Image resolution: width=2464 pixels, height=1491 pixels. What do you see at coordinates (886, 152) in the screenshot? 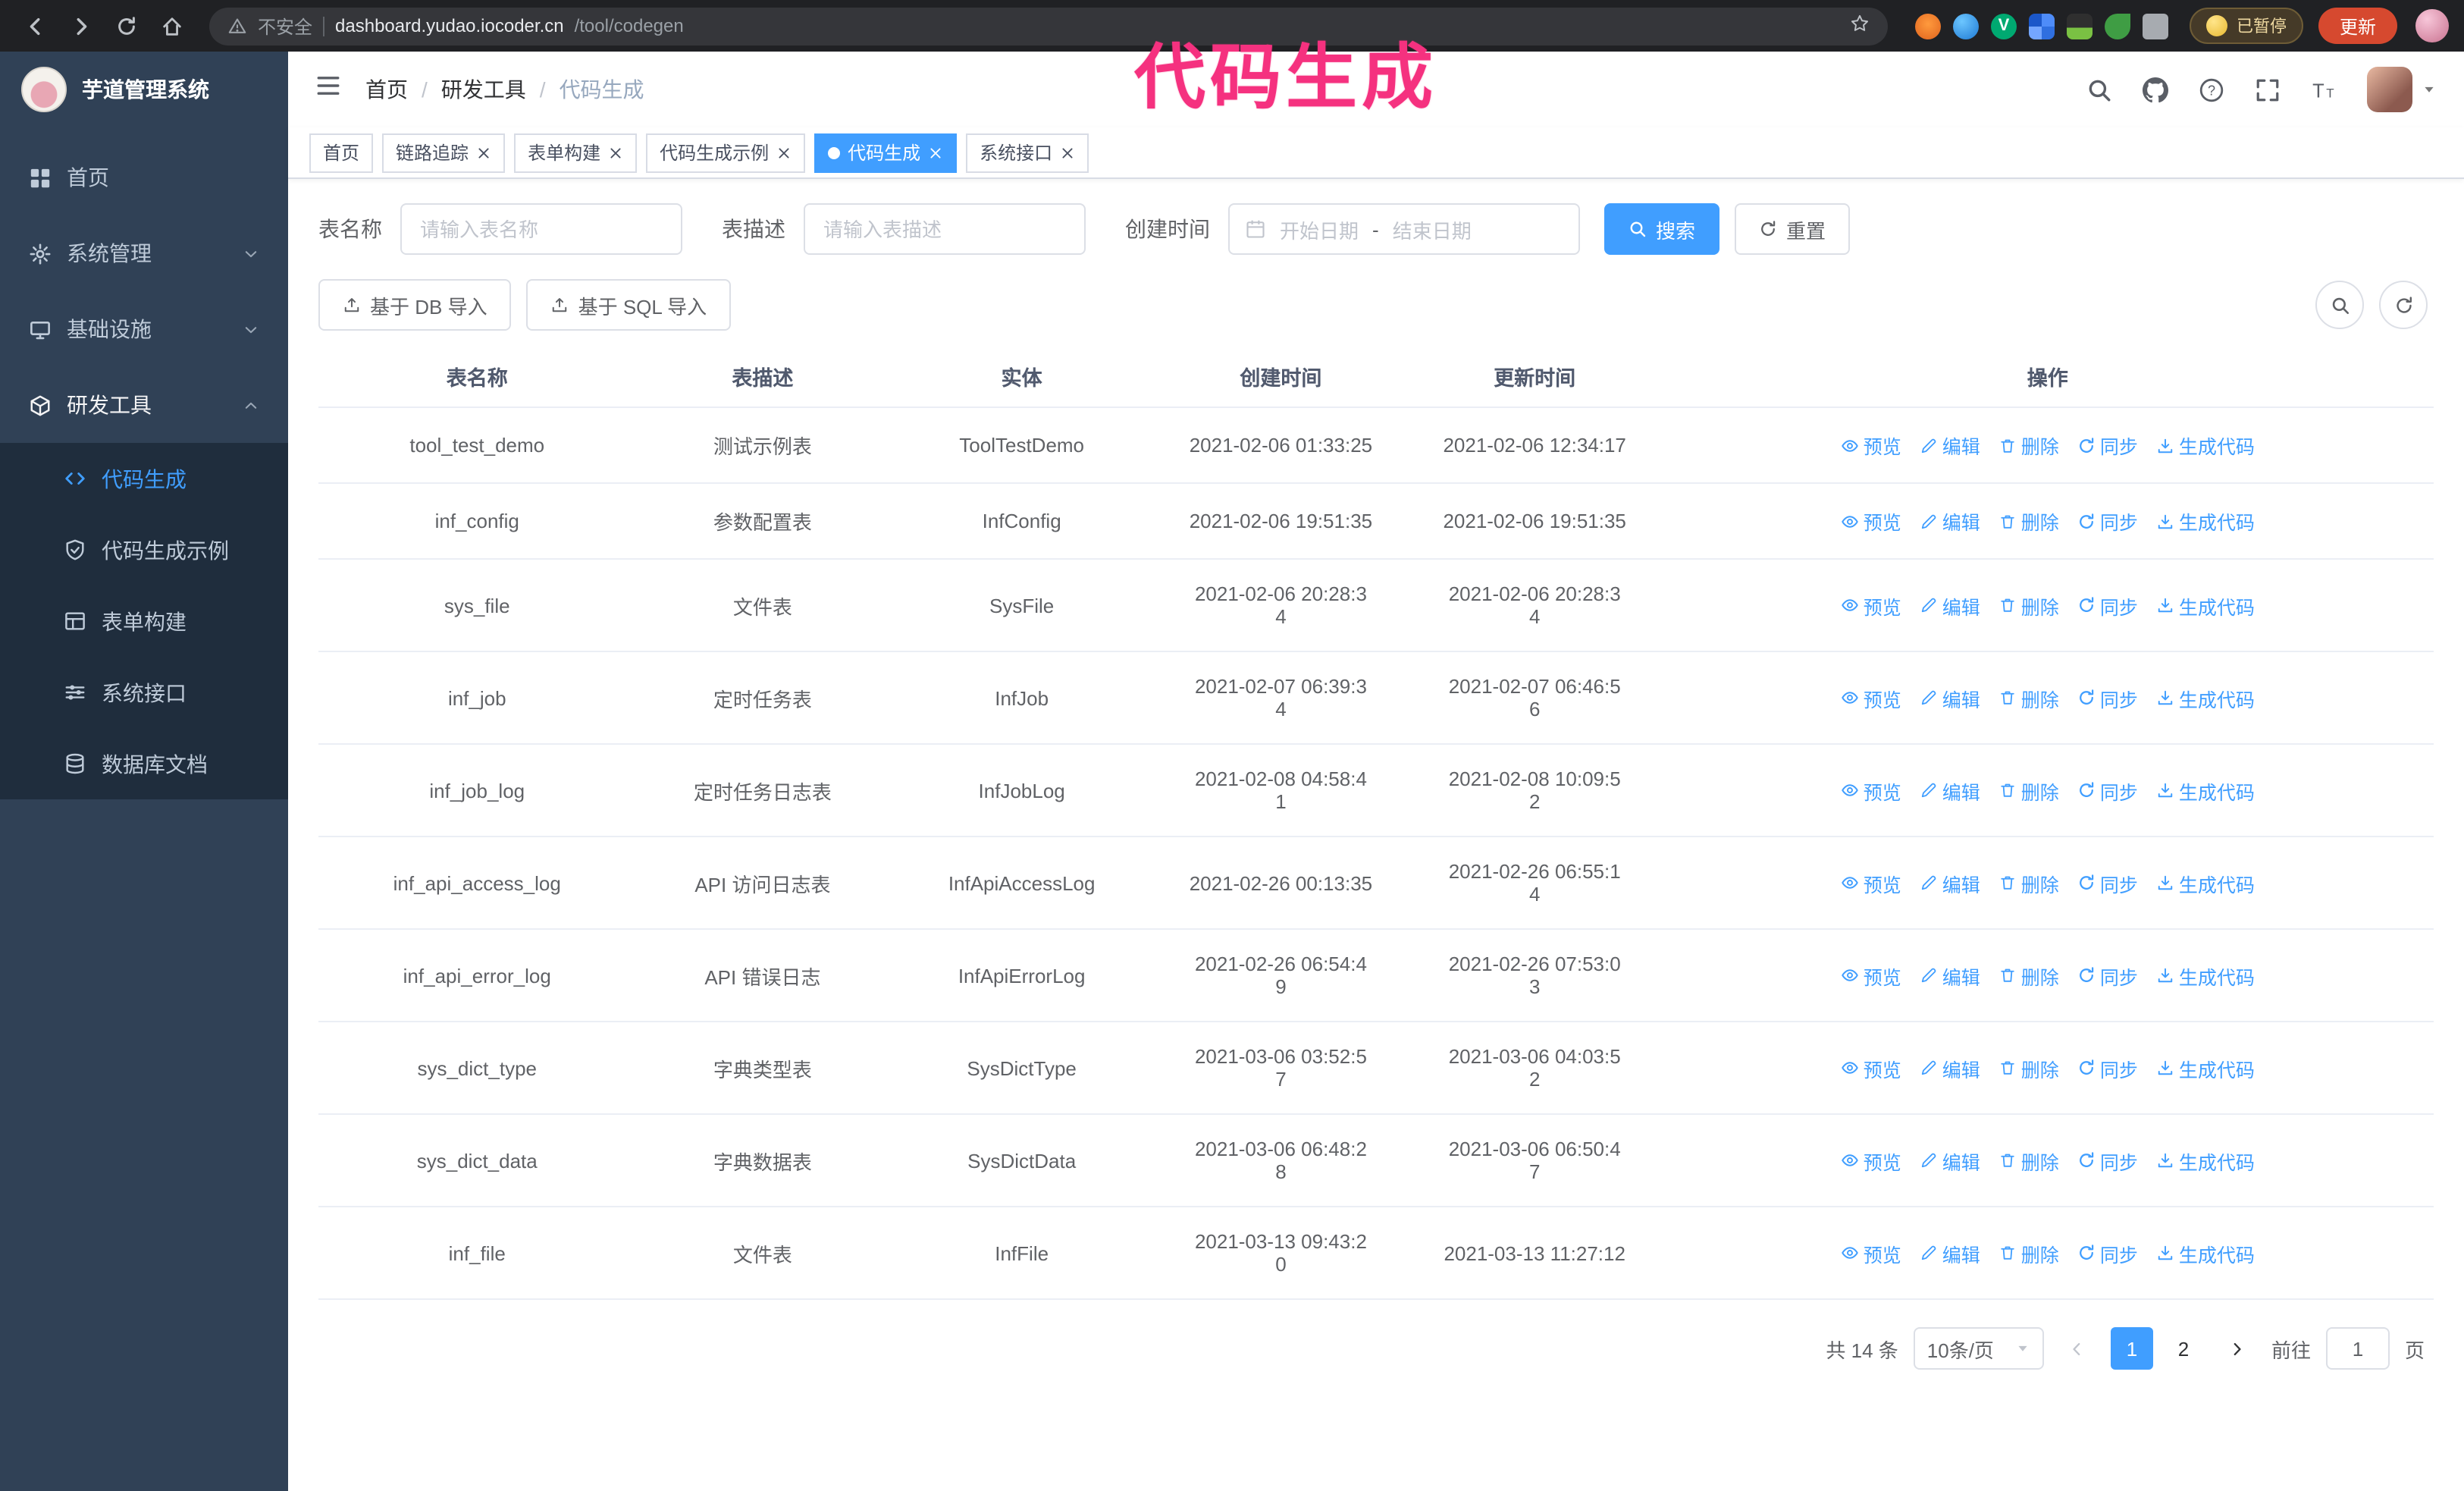
I see `tab-4: 代码生成` at bounding box center [886, 152].